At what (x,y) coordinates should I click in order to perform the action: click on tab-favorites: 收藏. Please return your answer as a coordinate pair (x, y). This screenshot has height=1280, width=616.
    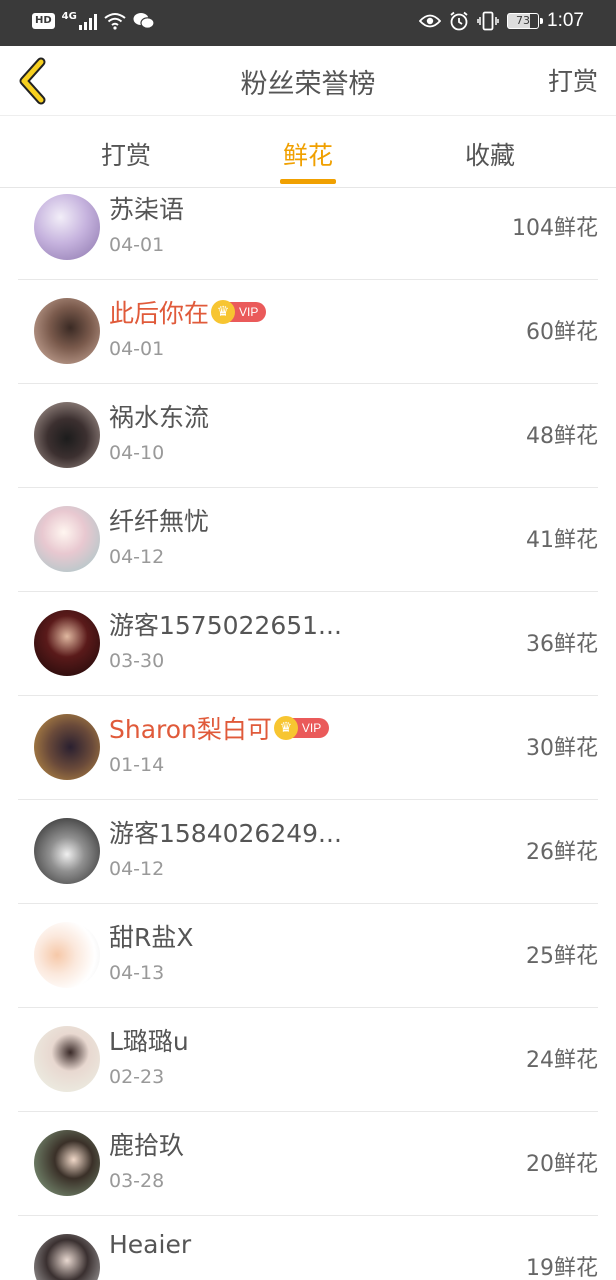
    Looking at the image, I should click on (490, 154).